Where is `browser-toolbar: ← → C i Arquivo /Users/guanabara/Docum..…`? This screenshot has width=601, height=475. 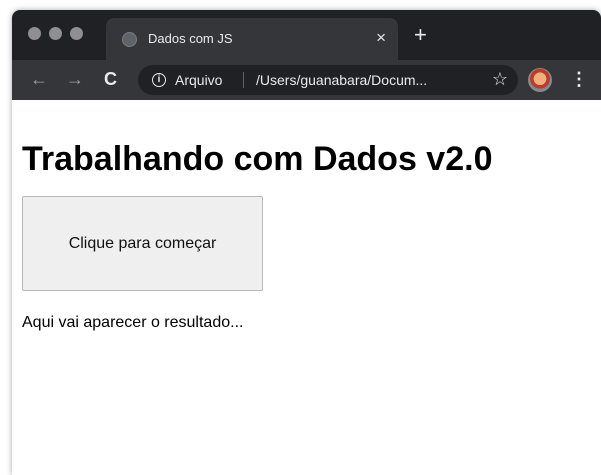 browser-toolbar: ← → C i Arquivo /Users/guanabara/Docum..… is located at coordinates (306, 80).